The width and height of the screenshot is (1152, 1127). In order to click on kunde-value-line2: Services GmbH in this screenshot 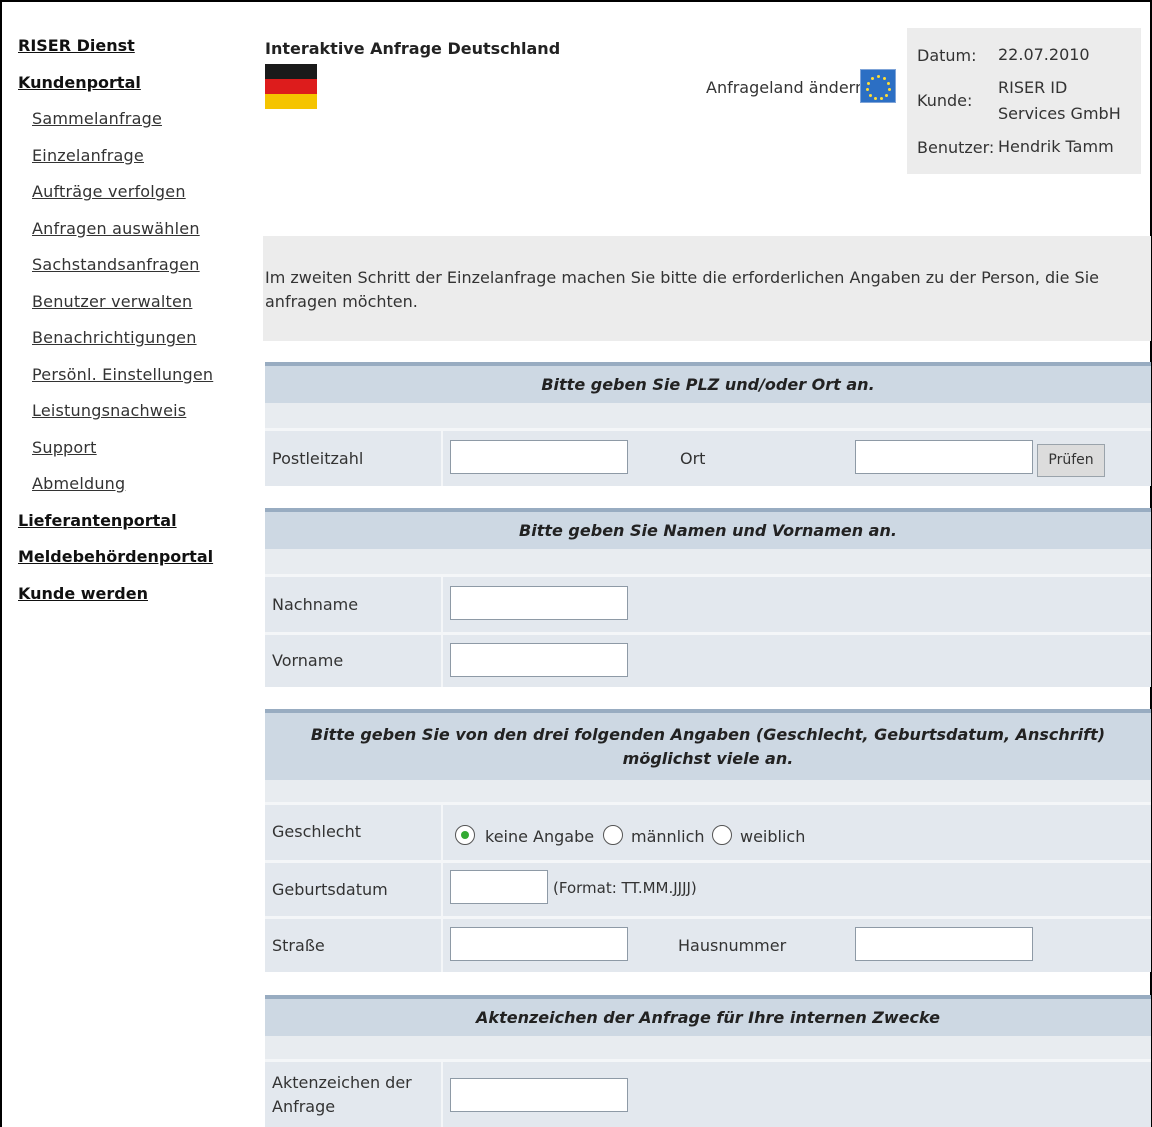, I will do `click(1059, 113)`.